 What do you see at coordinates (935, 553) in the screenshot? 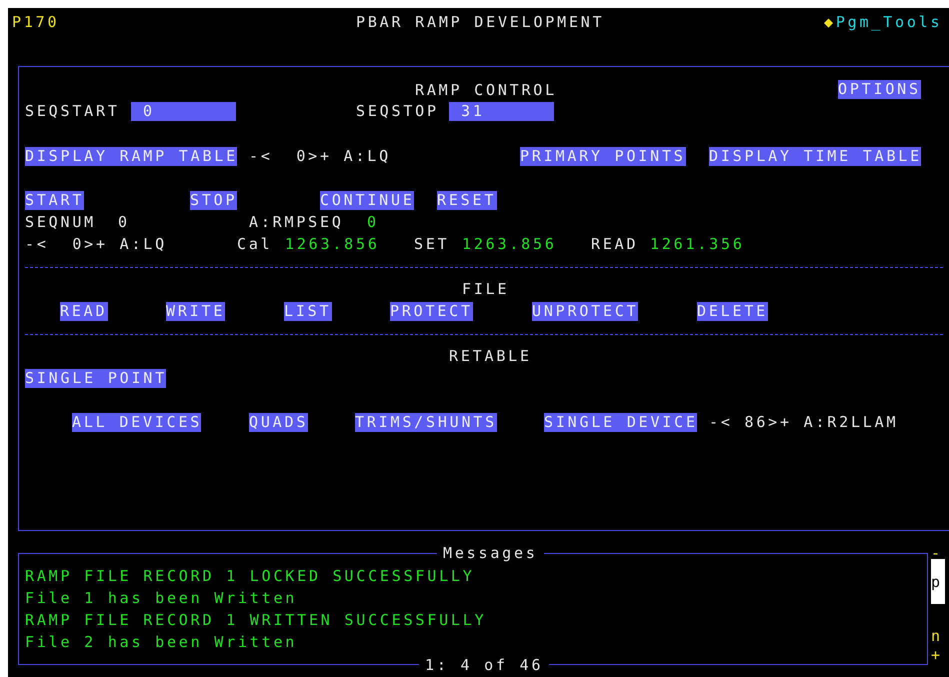
I see `scroll-up-button: -` at bounding box center [935, 553].